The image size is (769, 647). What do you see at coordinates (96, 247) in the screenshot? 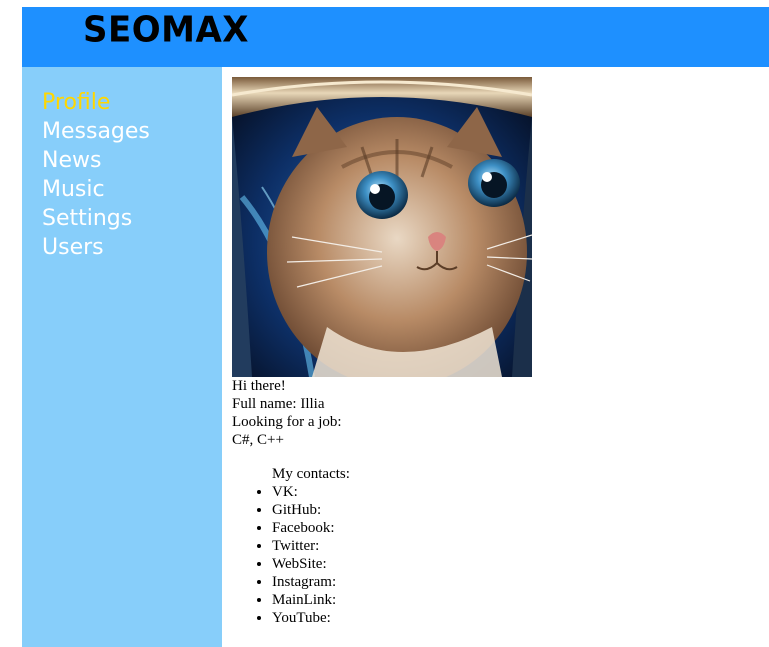
I see `sidebar-item-users: Users` at bounding box center [96, 247].